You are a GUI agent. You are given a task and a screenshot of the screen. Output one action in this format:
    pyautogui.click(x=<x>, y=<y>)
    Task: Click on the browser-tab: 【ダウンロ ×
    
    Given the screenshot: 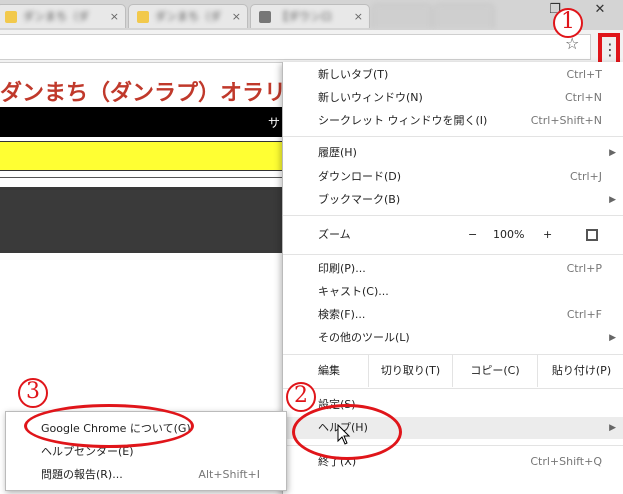 What is the action you would take?
    pyautogui.click(x=310, y=16)
    